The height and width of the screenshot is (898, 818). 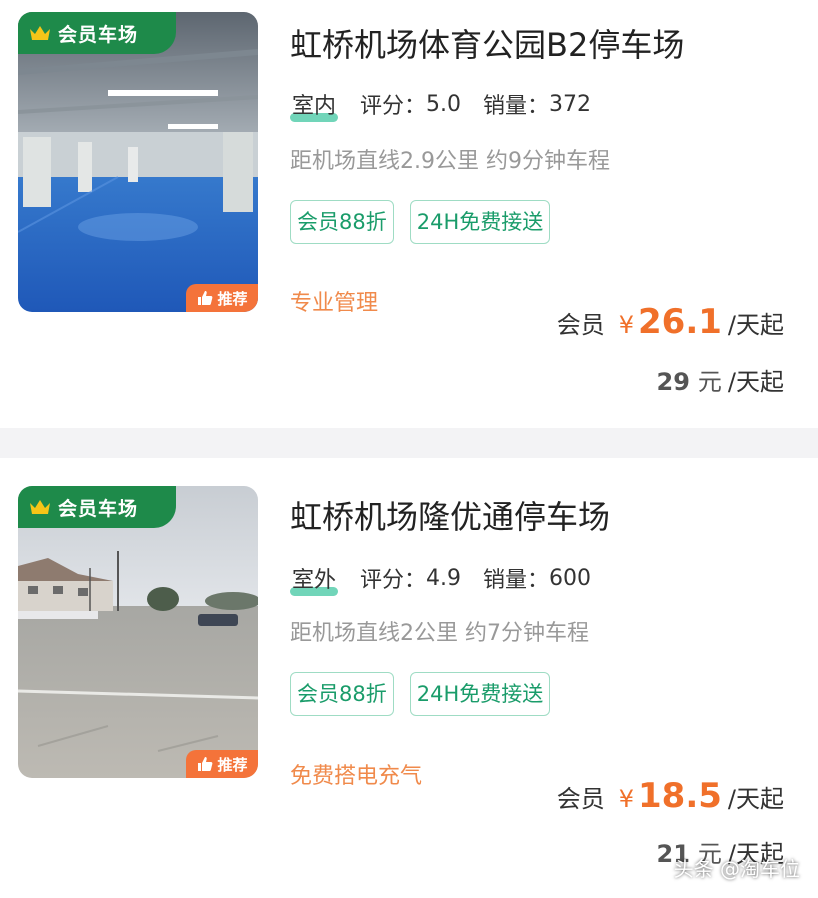 I want to click on price-unit: /天起, so click(x=755, y=325).